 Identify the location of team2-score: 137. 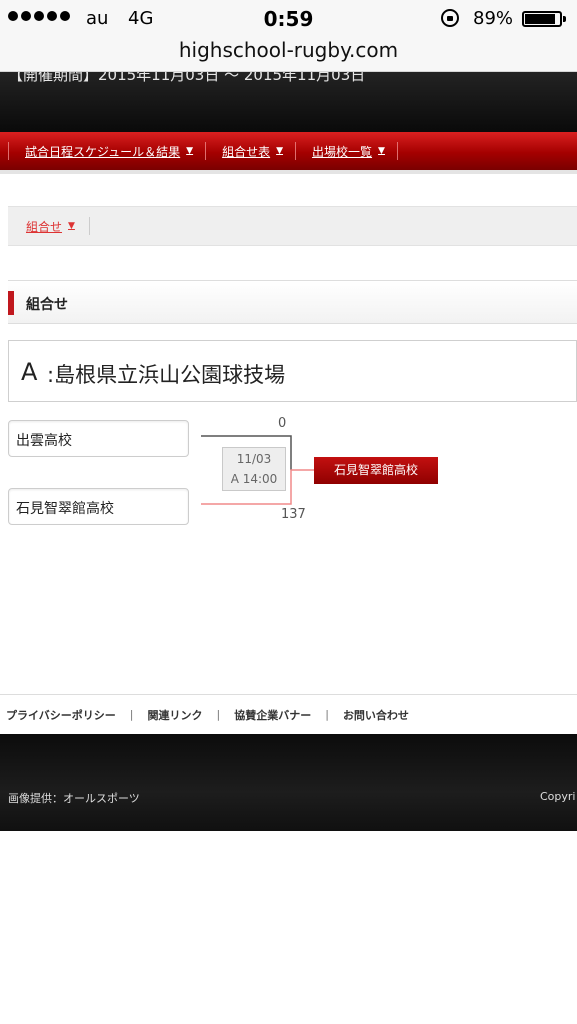
(293, 514).